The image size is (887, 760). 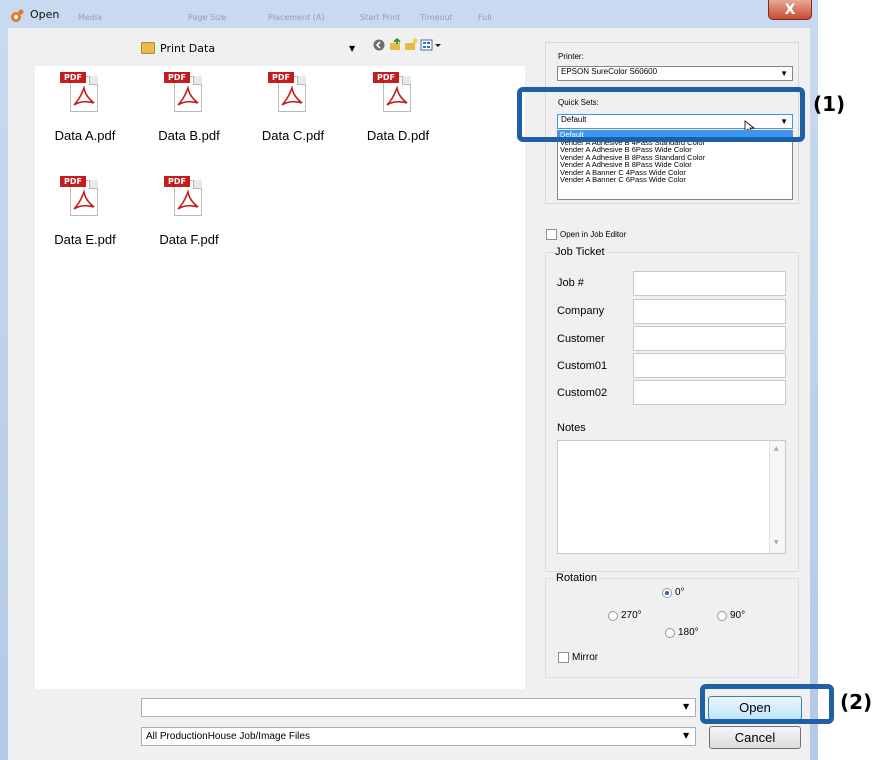 I want to click on ghost-tab: Full, so click(x=485, y=17).